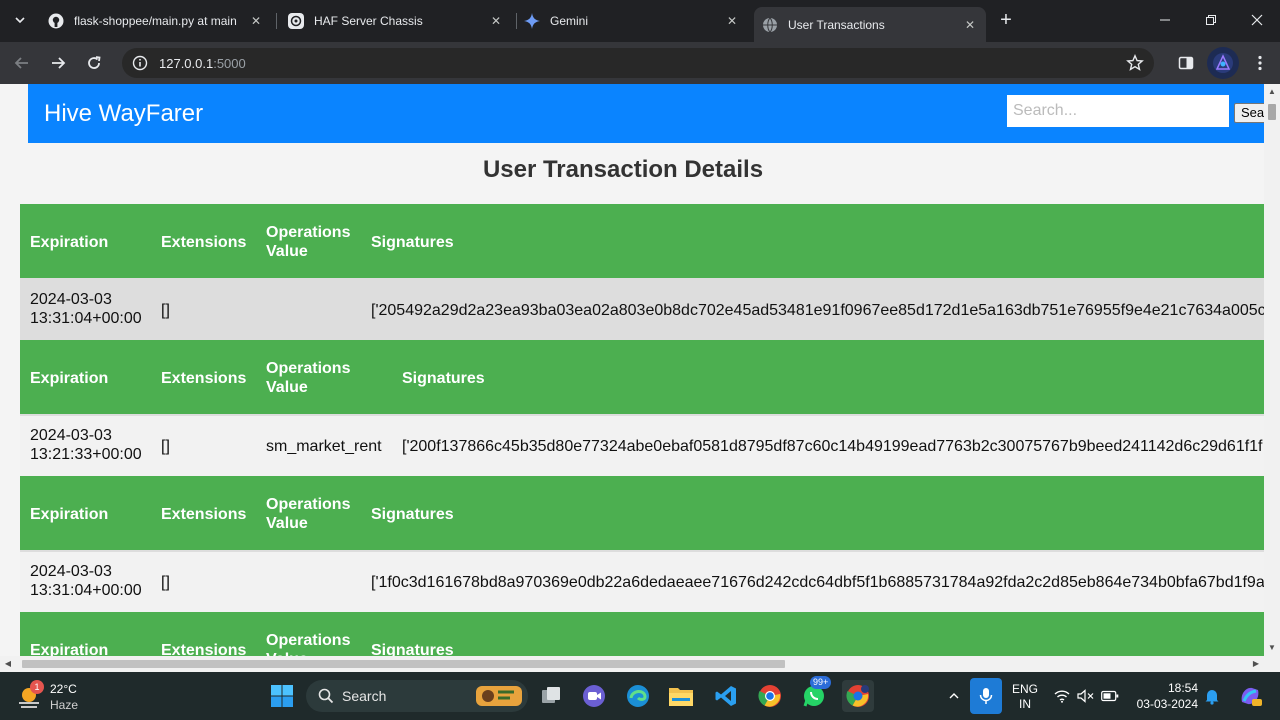 This screenshot has height=720, width=1280. I want to click on scroll-left-arrow-icon: ◀, so click(8, 664).